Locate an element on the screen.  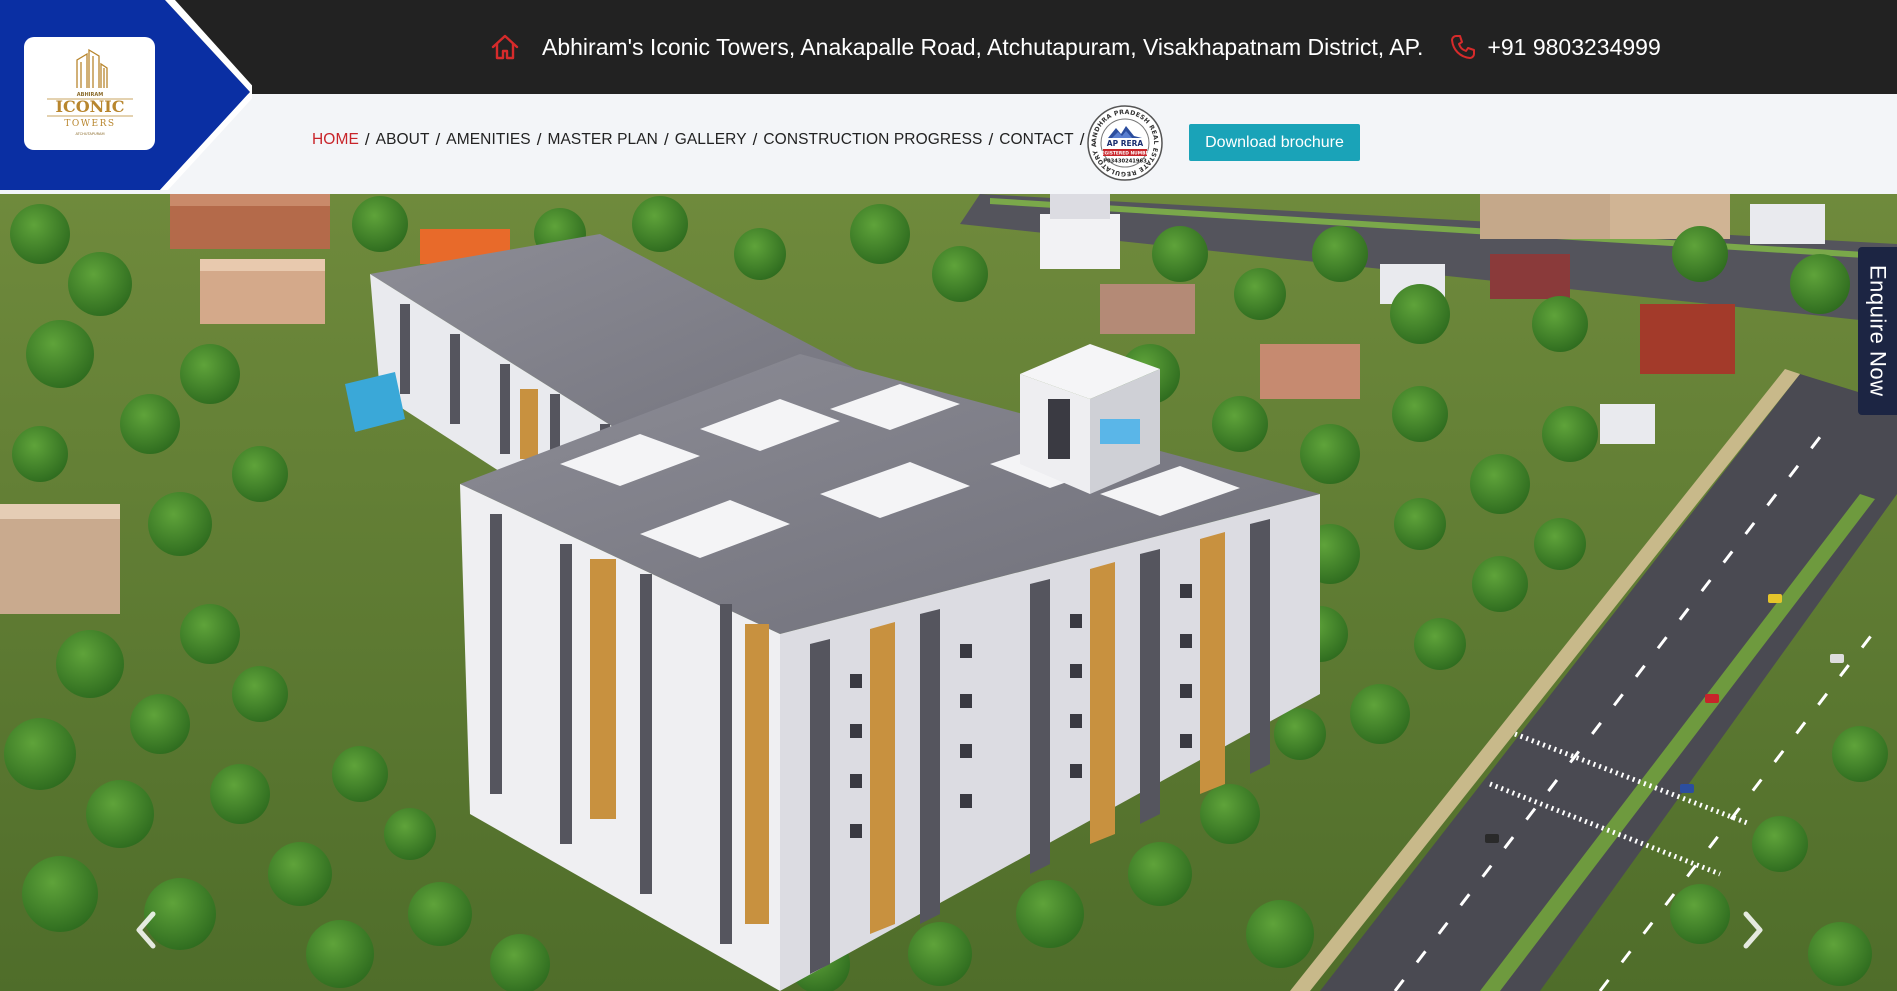
carousel-next-button is located at coordinates (1753, 930).